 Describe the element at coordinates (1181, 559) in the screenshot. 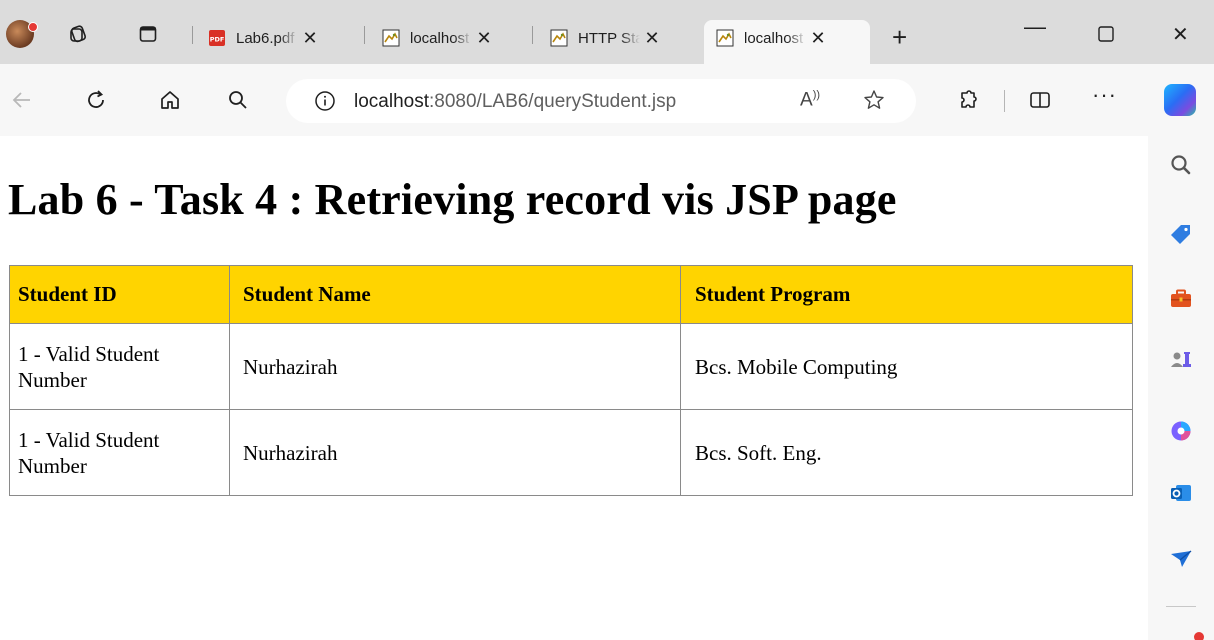

I see `send-icon` at that location.